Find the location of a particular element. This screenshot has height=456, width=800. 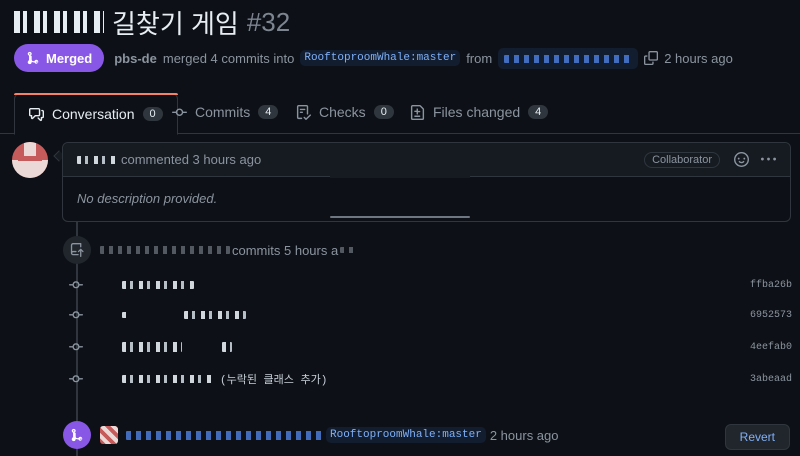

commit-sha: 3abeaad is located at coordinates (771, 379).